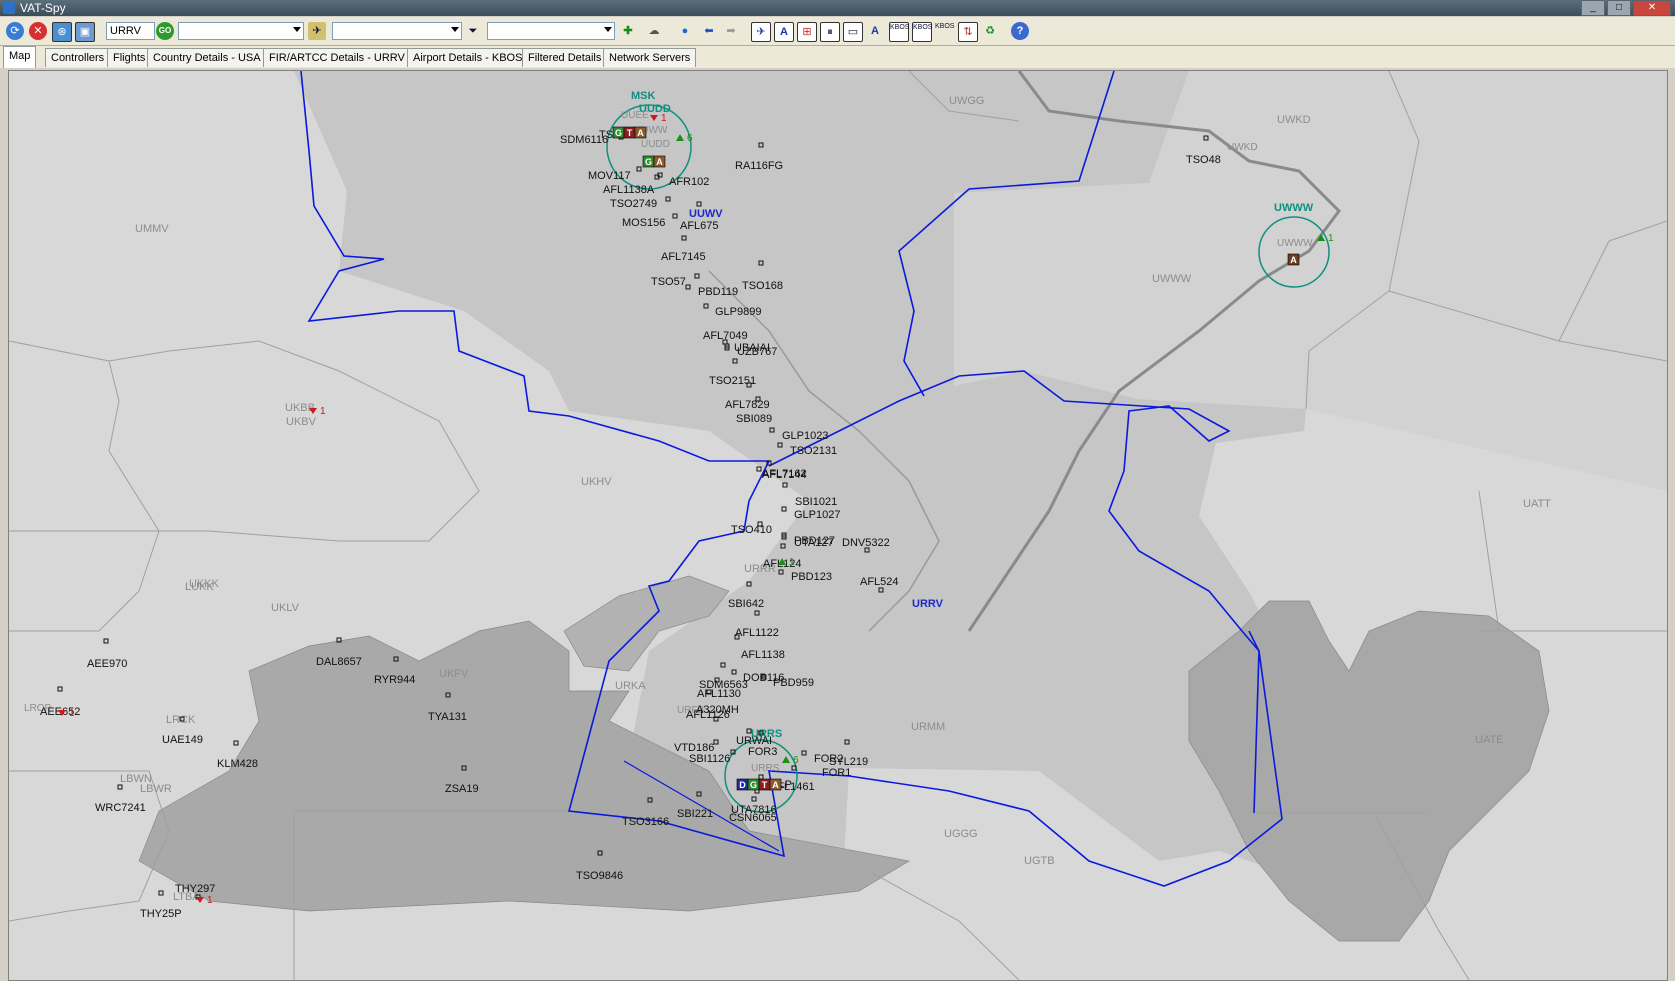 This screenshot has width=1675, height=981. What do you see at coordinates (78, 57) in the screenshot?
I see `tab-controllers: Controllers` at bounding box center [78, 57].